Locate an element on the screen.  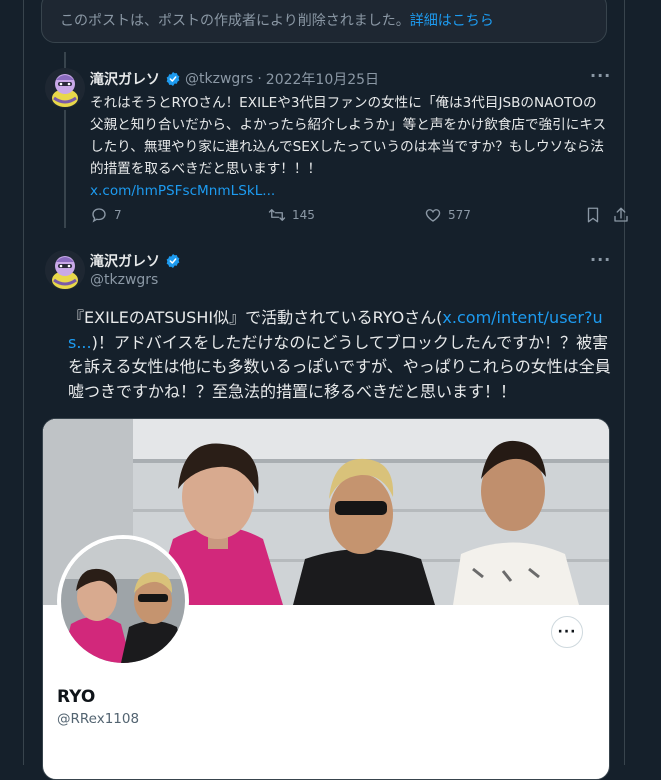
like-button: 577 is located at coordinates (447, 215).